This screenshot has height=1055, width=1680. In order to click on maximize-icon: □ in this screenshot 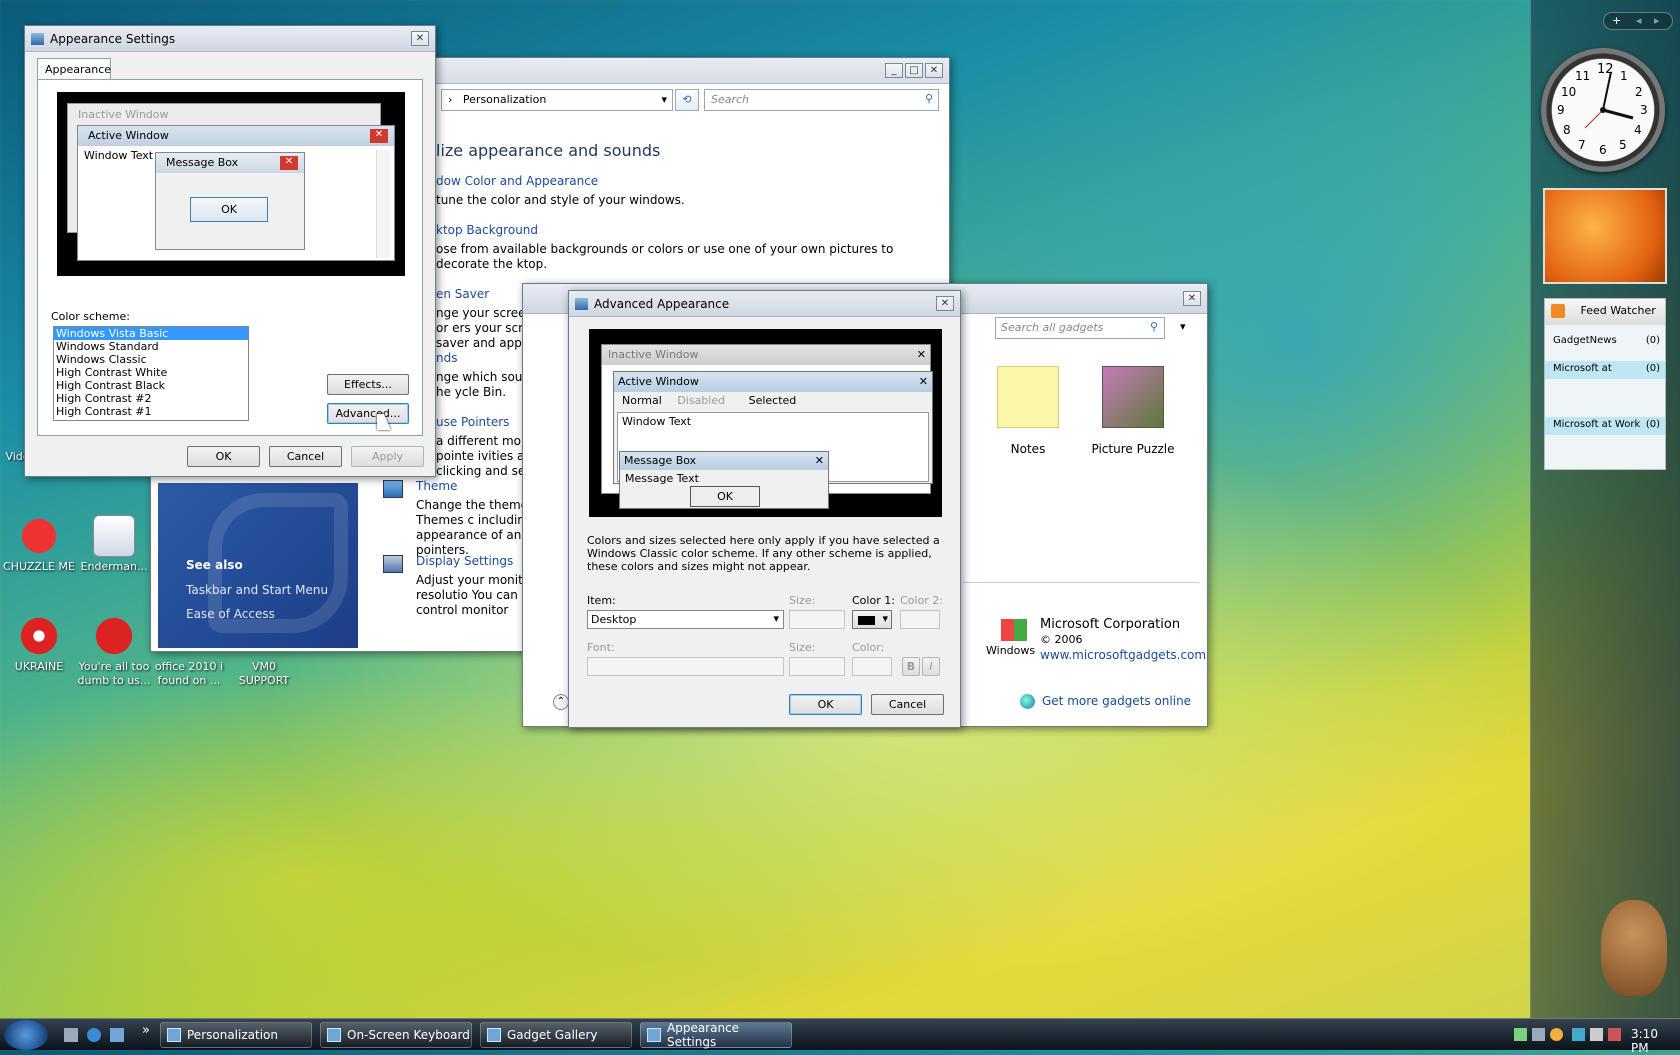, I will do `click(914, 70)`.